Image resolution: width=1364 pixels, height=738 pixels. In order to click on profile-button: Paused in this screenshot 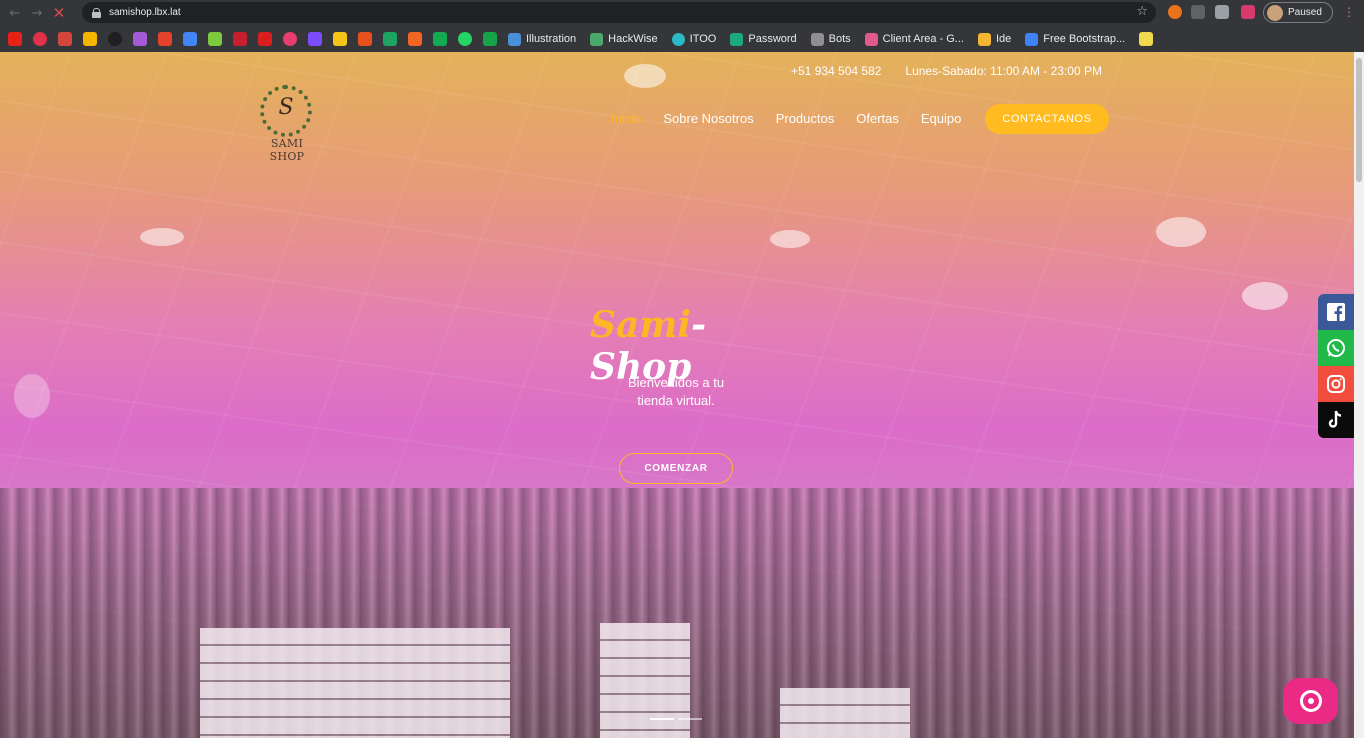, I will do `click(1298, 12)`.